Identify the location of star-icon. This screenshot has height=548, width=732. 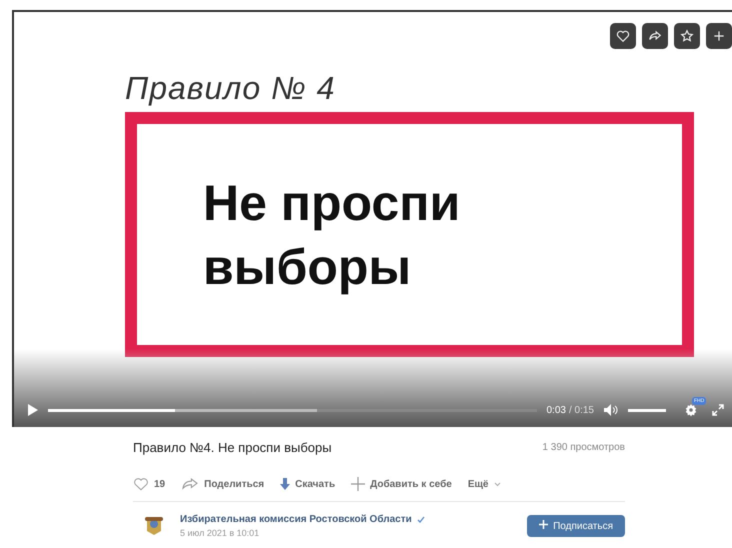
(687, 36).